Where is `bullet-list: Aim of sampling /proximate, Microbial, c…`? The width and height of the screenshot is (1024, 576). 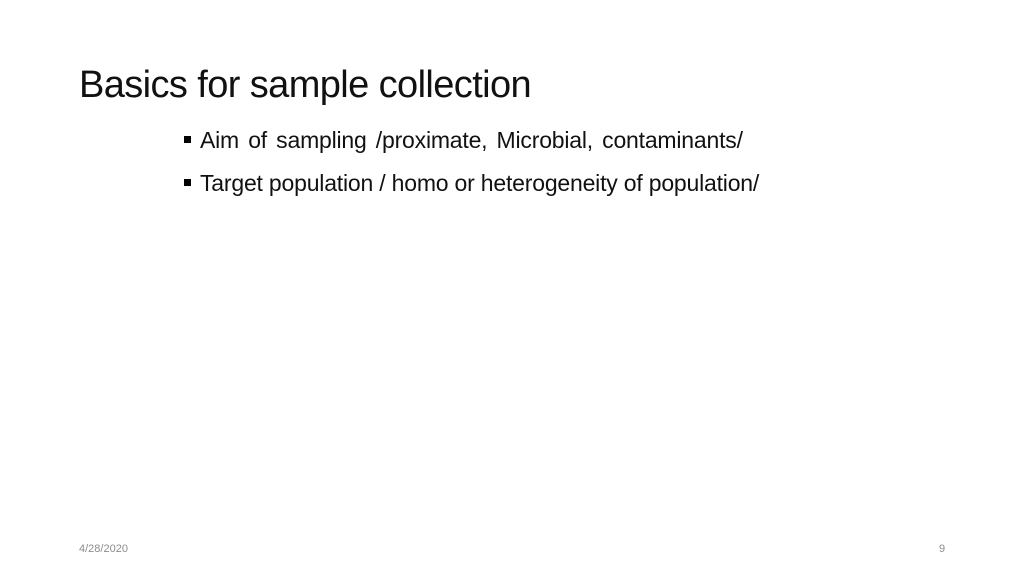 bullet-list: Aim of sampling /proximate, Microbial, c… is located at coordinates (516, 167).